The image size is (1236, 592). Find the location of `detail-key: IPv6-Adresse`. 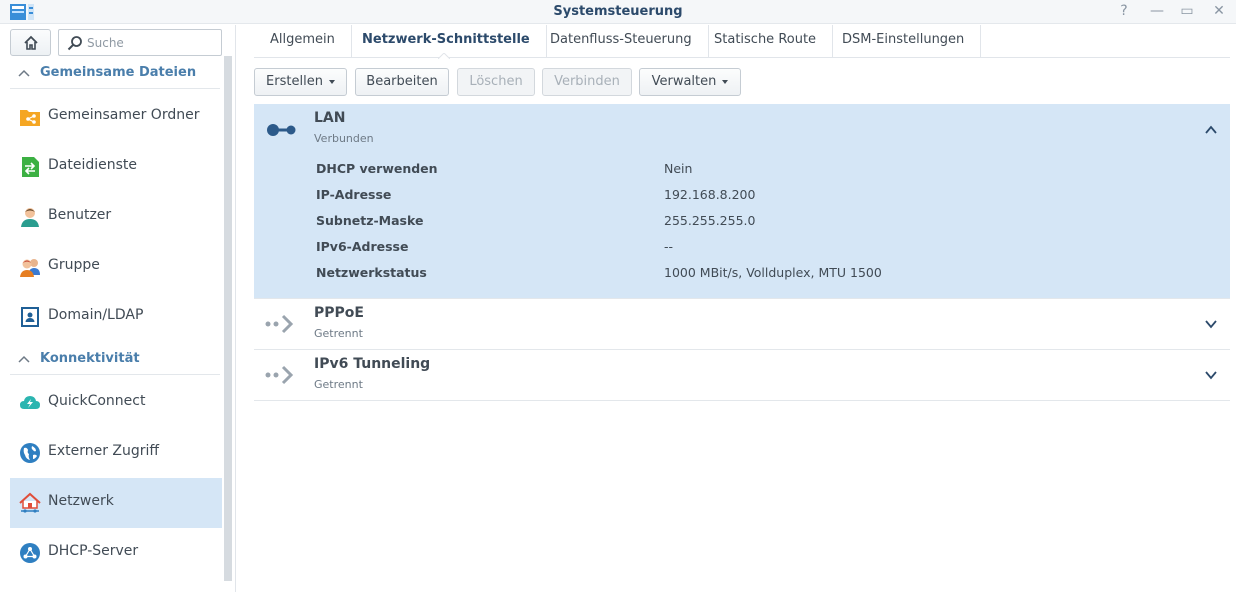

detail-key: IPv6-Adresse is located at coordinates (362, 246).